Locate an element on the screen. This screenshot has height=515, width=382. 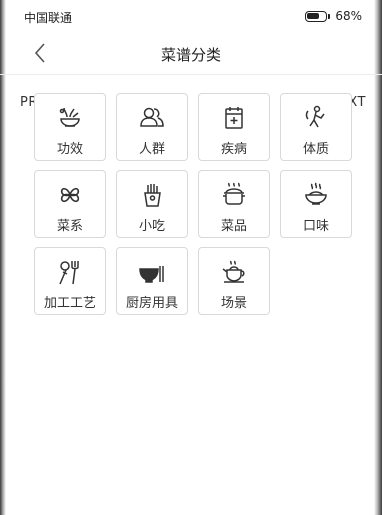
medical-calendar-icon is located at coordinates (234, 118).